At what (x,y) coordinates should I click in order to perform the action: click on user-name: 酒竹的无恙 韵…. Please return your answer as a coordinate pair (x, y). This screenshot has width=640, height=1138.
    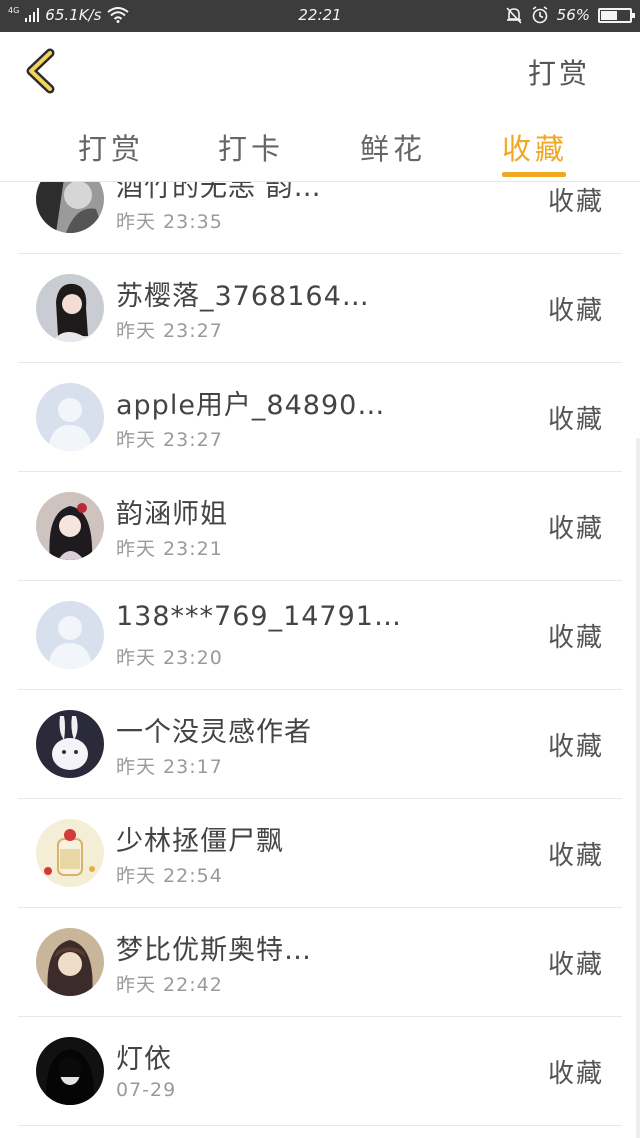
    Looking at the image, I should click on (219, 192).